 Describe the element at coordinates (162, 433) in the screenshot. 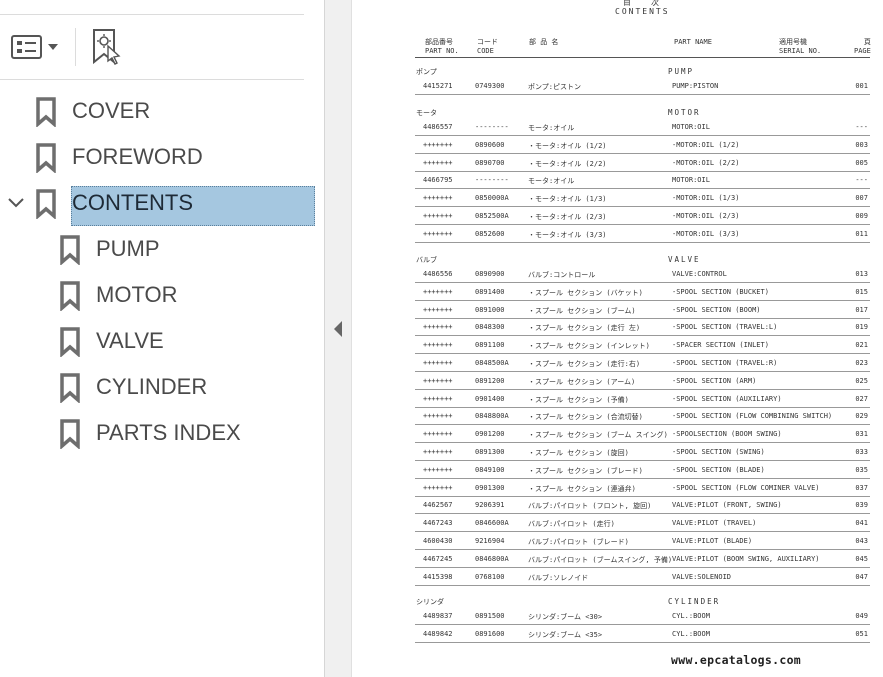

I see `bookmark-parts-index: PARTS INDEX` at that location.